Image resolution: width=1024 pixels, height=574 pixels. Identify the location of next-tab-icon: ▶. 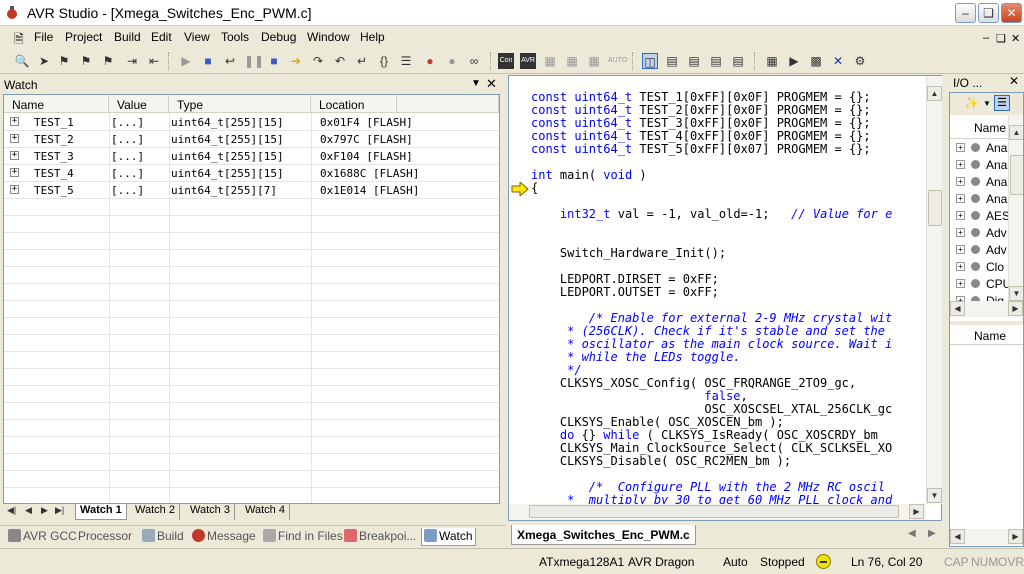
(44, 510).